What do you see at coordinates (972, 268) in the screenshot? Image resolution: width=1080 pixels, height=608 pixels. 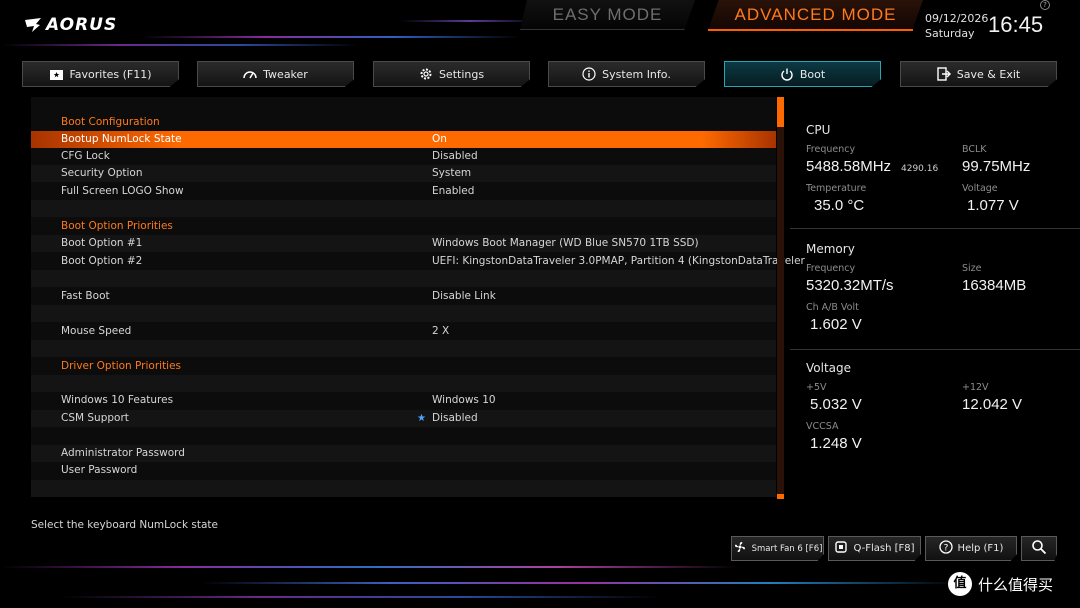 I see `memory-size-label: Size` at bounding box center [972, 268].